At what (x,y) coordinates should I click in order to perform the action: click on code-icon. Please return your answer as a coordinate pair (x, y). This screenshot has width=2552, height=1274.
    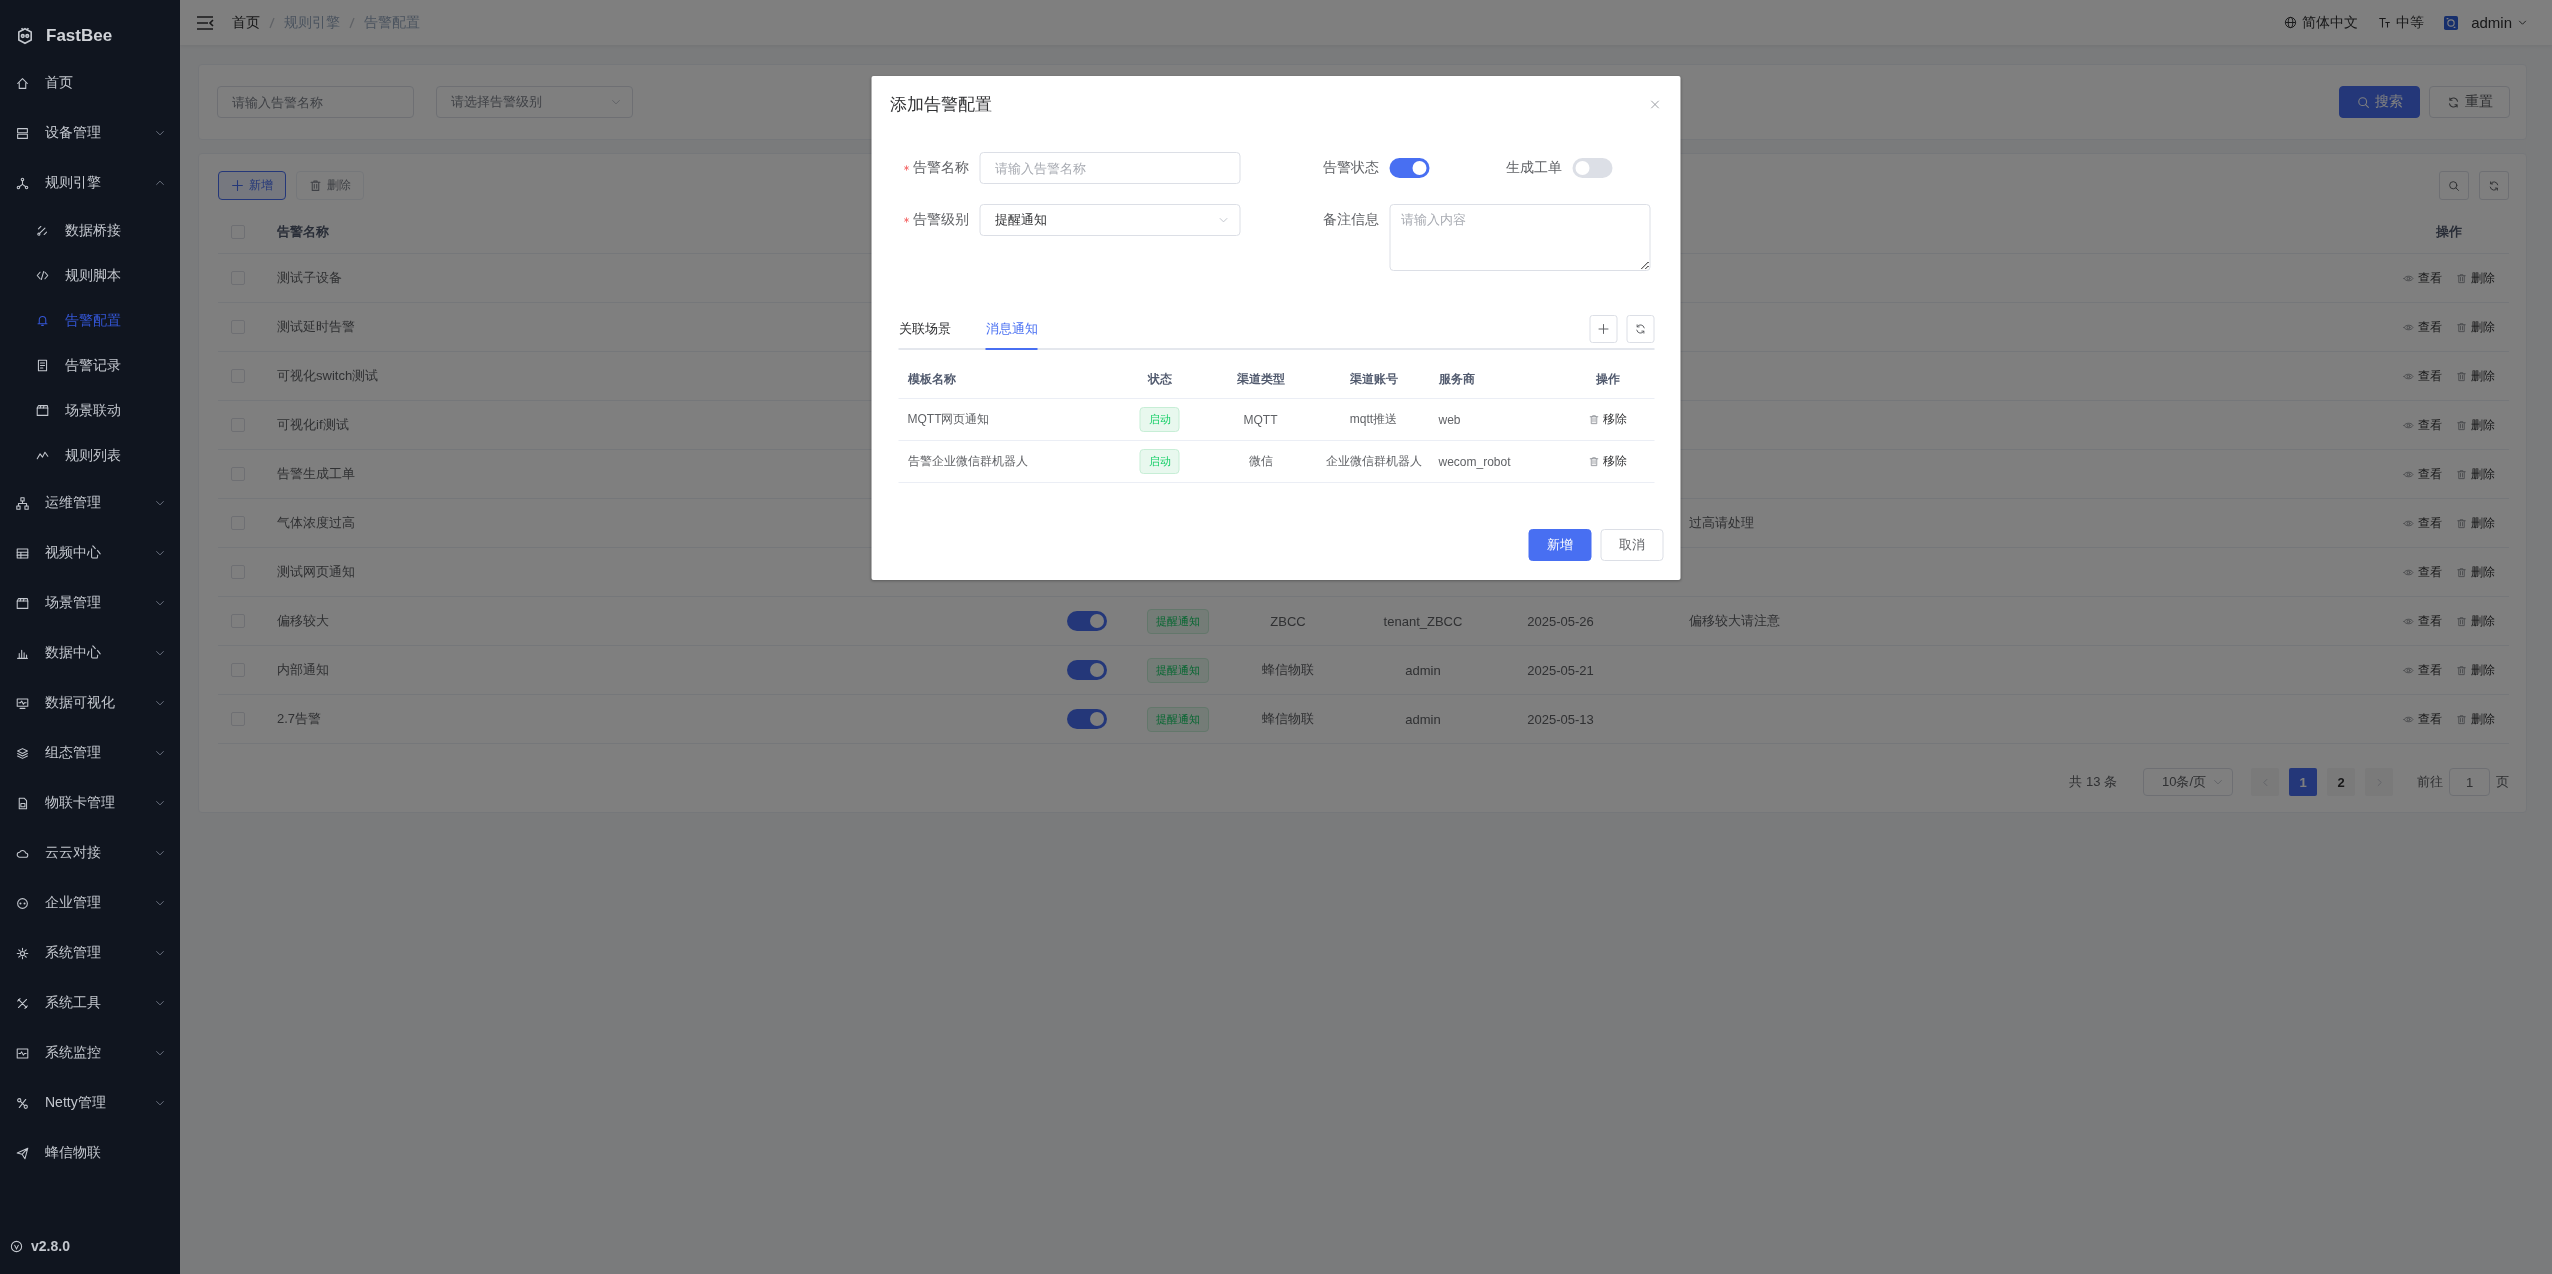
    Looking at the image, I should click on (42, 275).